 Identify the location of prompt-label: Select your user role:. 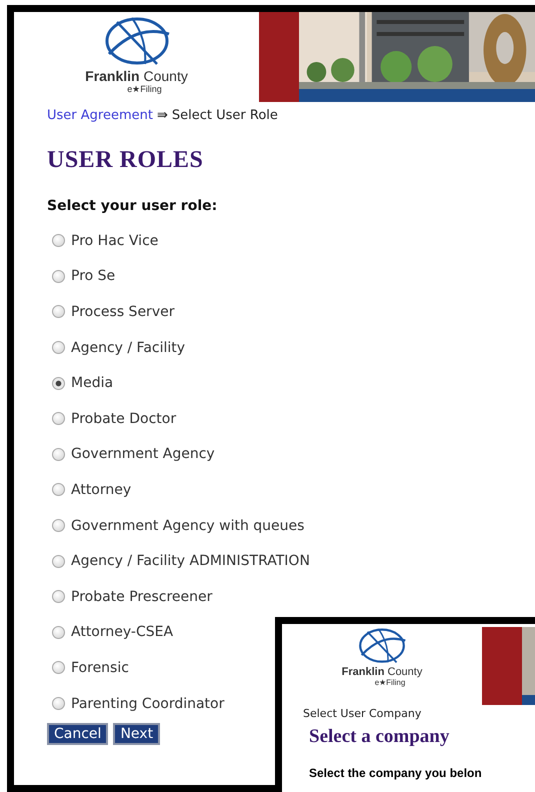
(132, 206).